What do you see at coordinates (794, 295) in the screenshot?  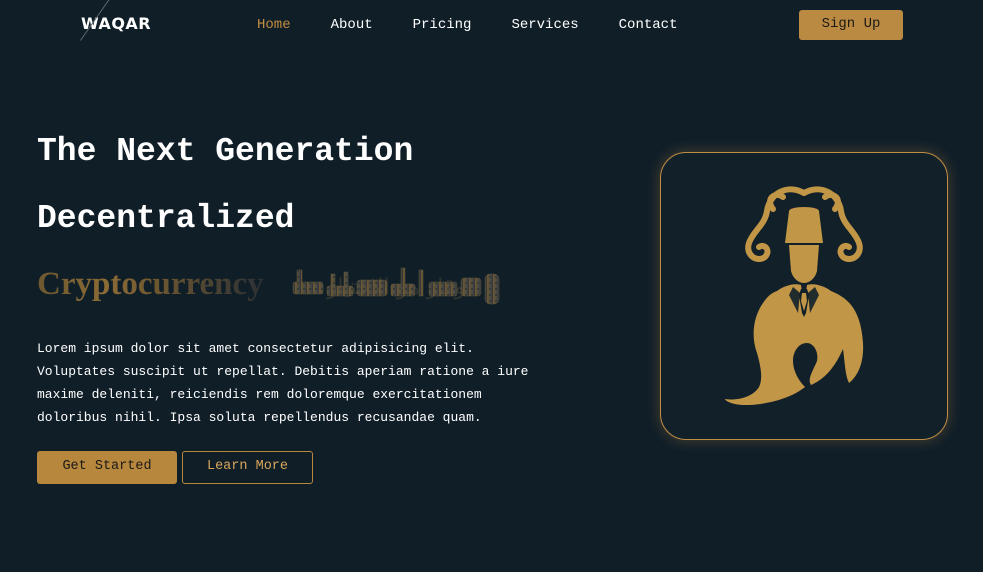 I see `gentleman-logo-icon` at bounding box center [794, 295].